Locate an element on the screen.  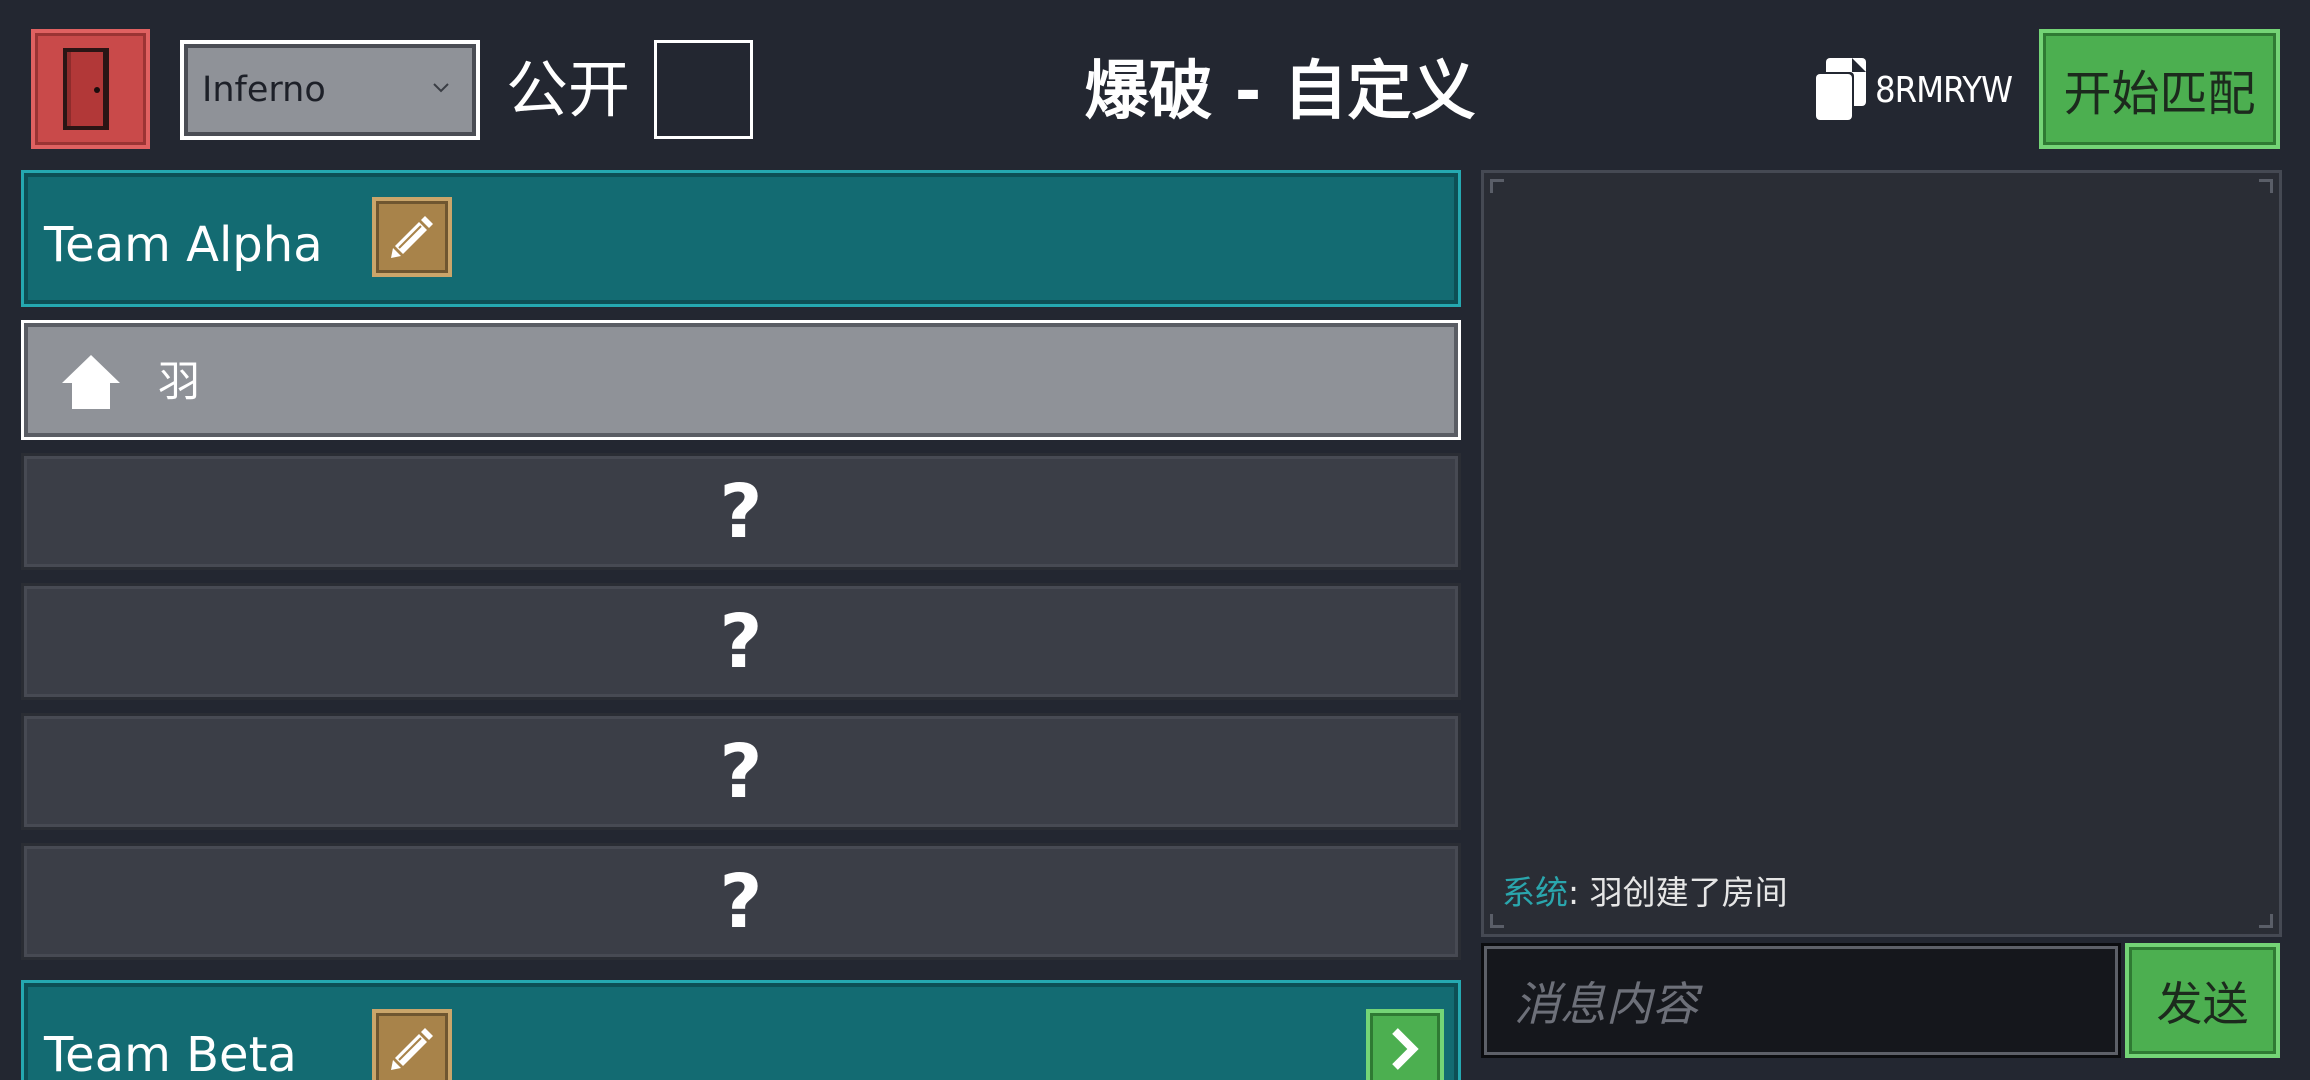
chat-message: 系统: 羽创建了房间 is located at coordinates (1645, 893).